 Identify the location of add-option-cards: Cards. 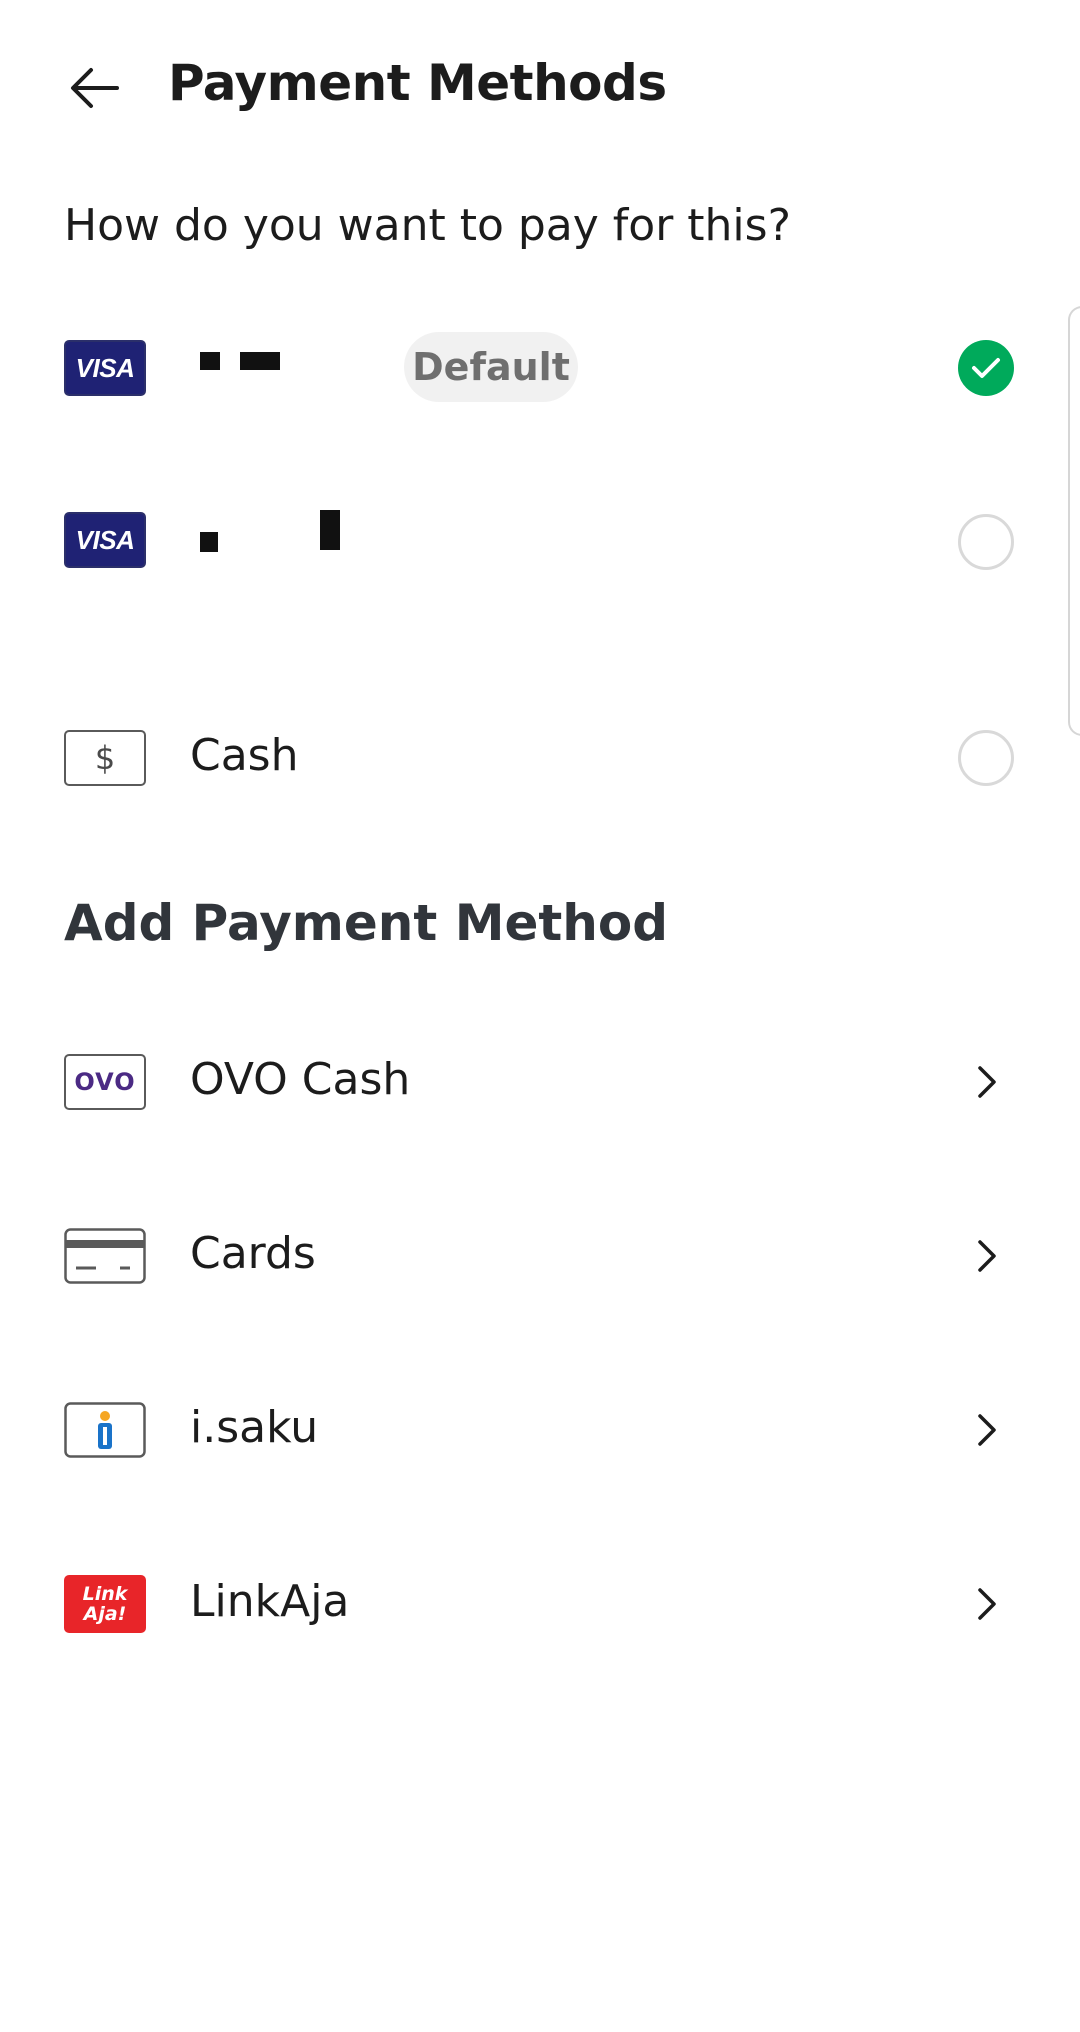
(540, 1256).